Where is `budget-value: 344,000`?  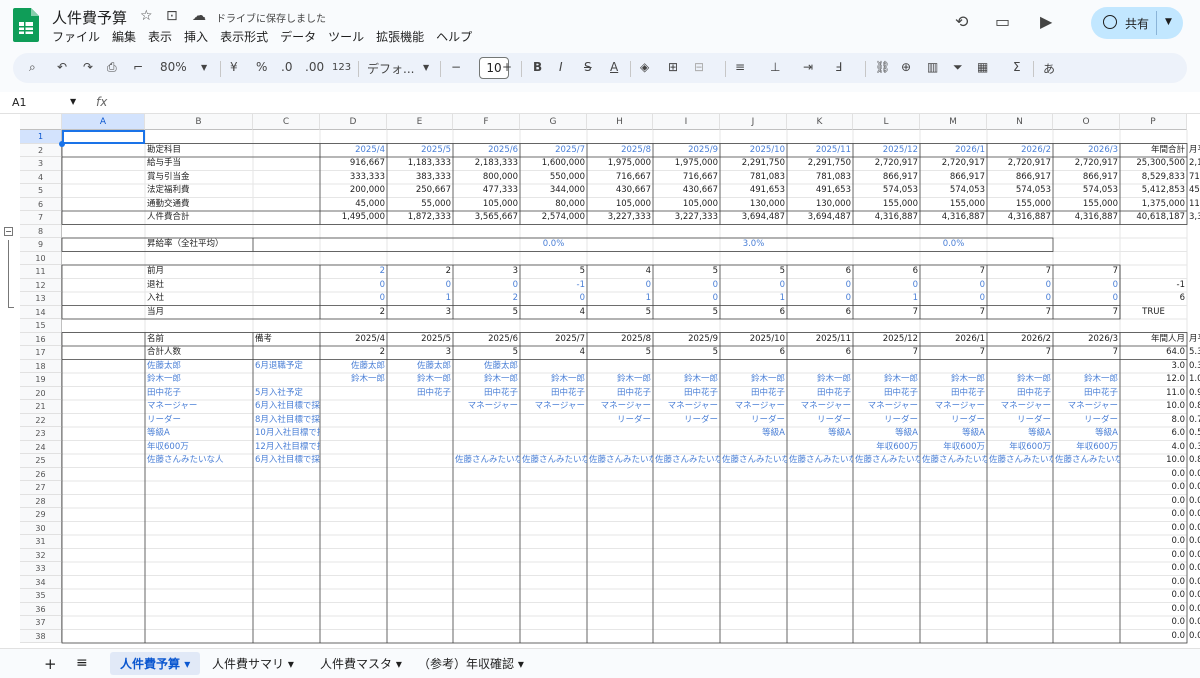 budget-value: 344,000 is located at coordinates (553, 191).